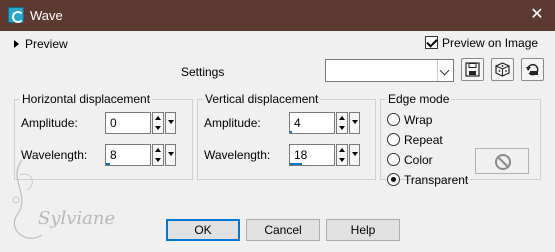 The image size is (555, 252). I want to click on radio-wrap: Wrap, so click(409, 120).